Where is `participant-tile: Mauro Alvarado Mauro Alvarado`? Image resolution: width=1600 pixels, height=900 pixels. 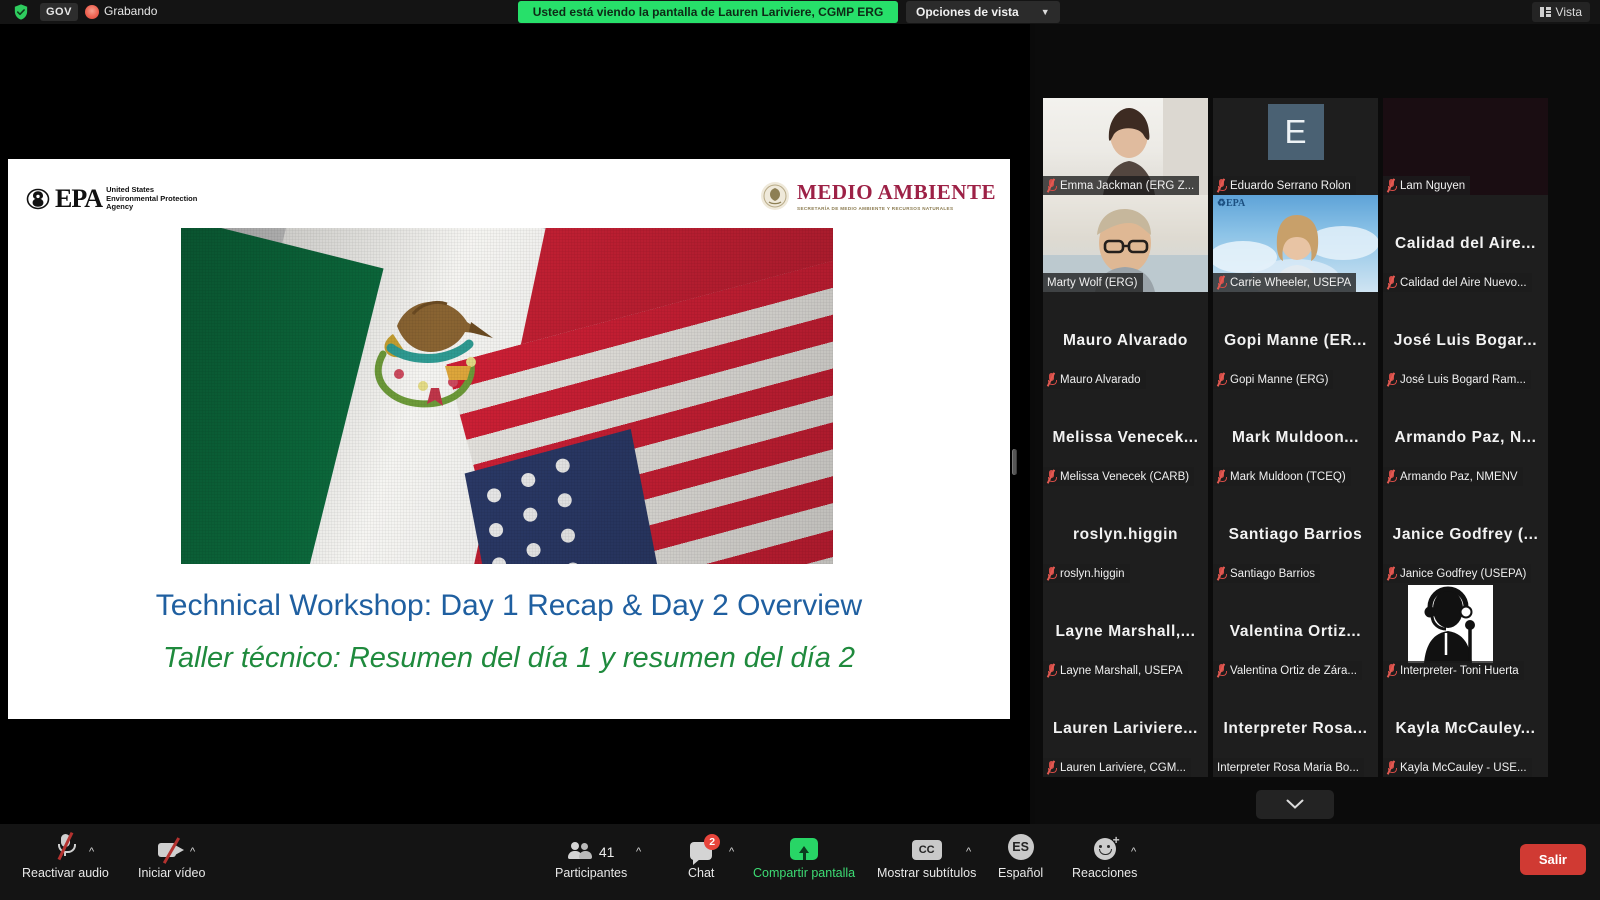
participant-tile: Mauro Alvarado Mauro Alvarado is located at coordinates (1125, 340).